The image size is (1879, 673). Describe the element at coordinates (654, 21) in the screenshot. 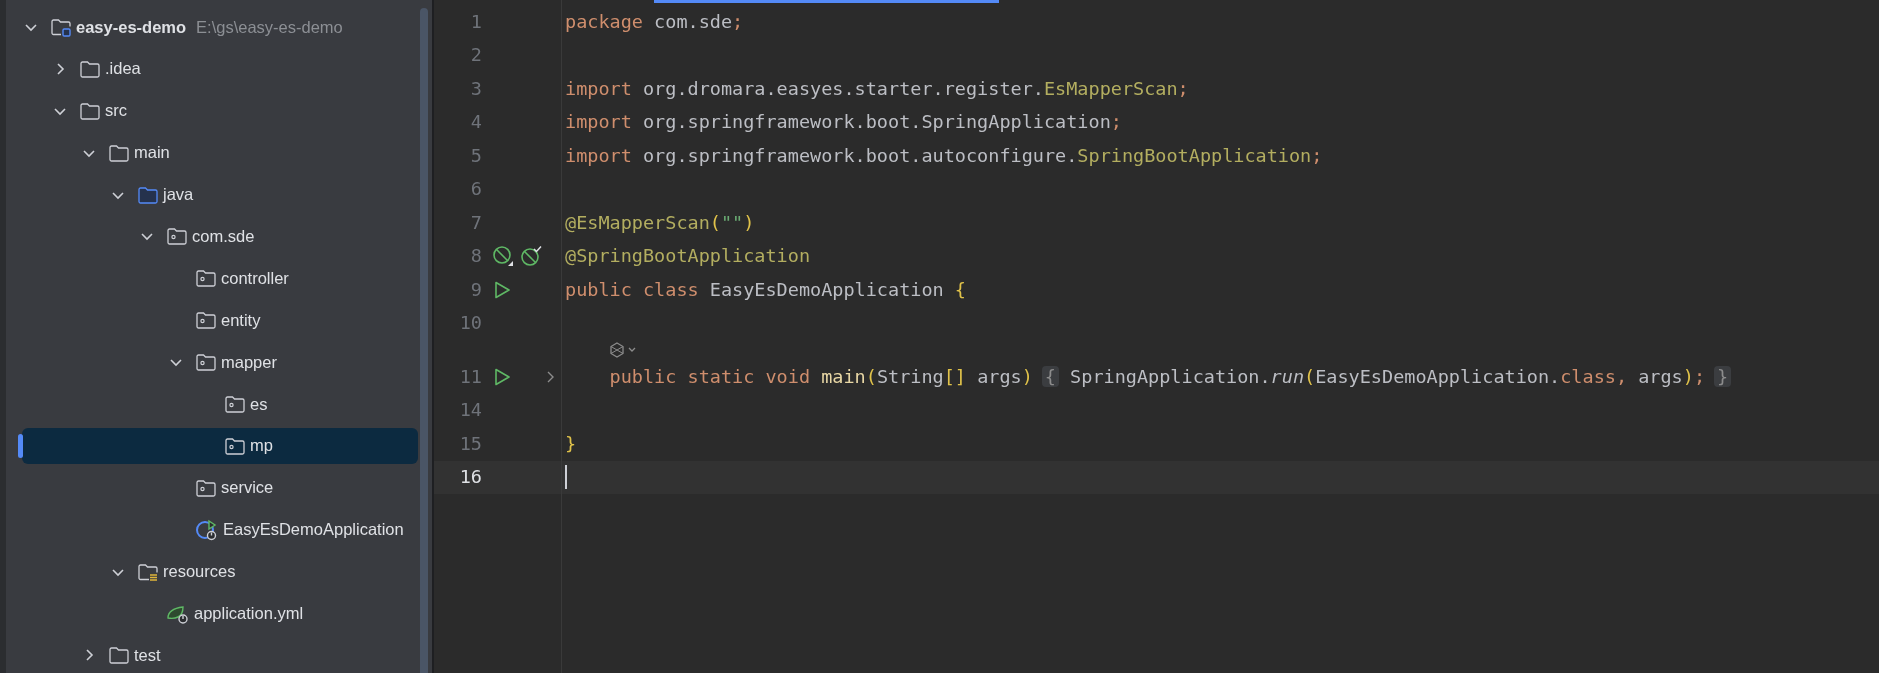

I see `code-line: package com.sde;` at that location.